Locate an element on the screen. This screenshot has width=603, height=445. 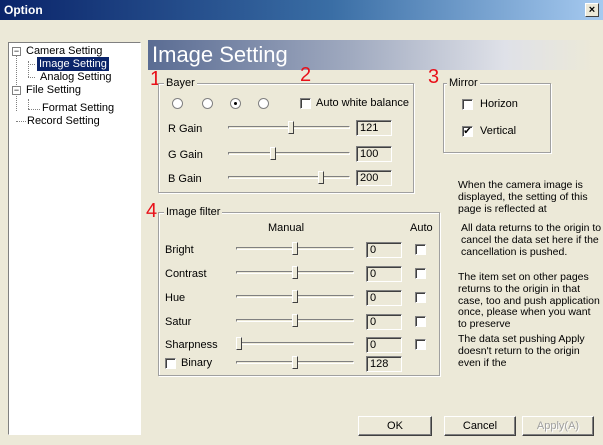
contrast-slider is located at coordinates (295, 273).